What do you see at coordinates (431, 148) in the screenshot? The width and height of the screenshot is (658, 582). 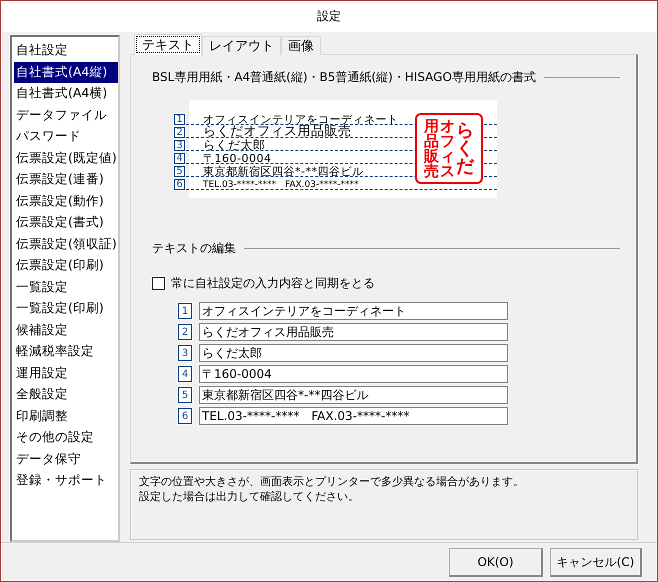 I see `stamp-text: 用品販売` at bounding box center [431, 148].